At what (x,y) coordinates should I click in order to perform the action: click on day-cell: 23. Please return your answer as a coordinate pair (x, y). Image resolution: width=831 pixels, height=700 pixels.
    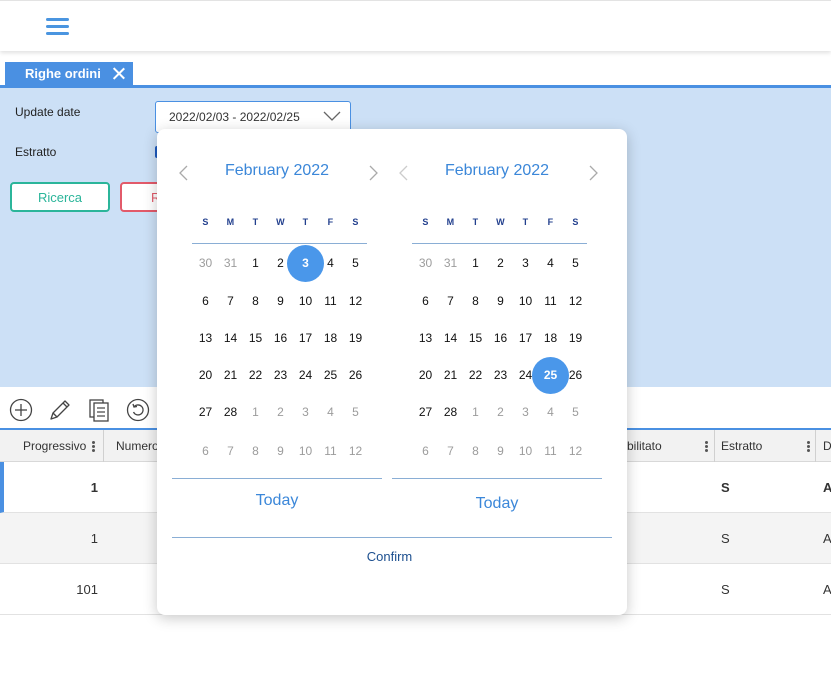
    Looking at the image, I should click on (280, 375).